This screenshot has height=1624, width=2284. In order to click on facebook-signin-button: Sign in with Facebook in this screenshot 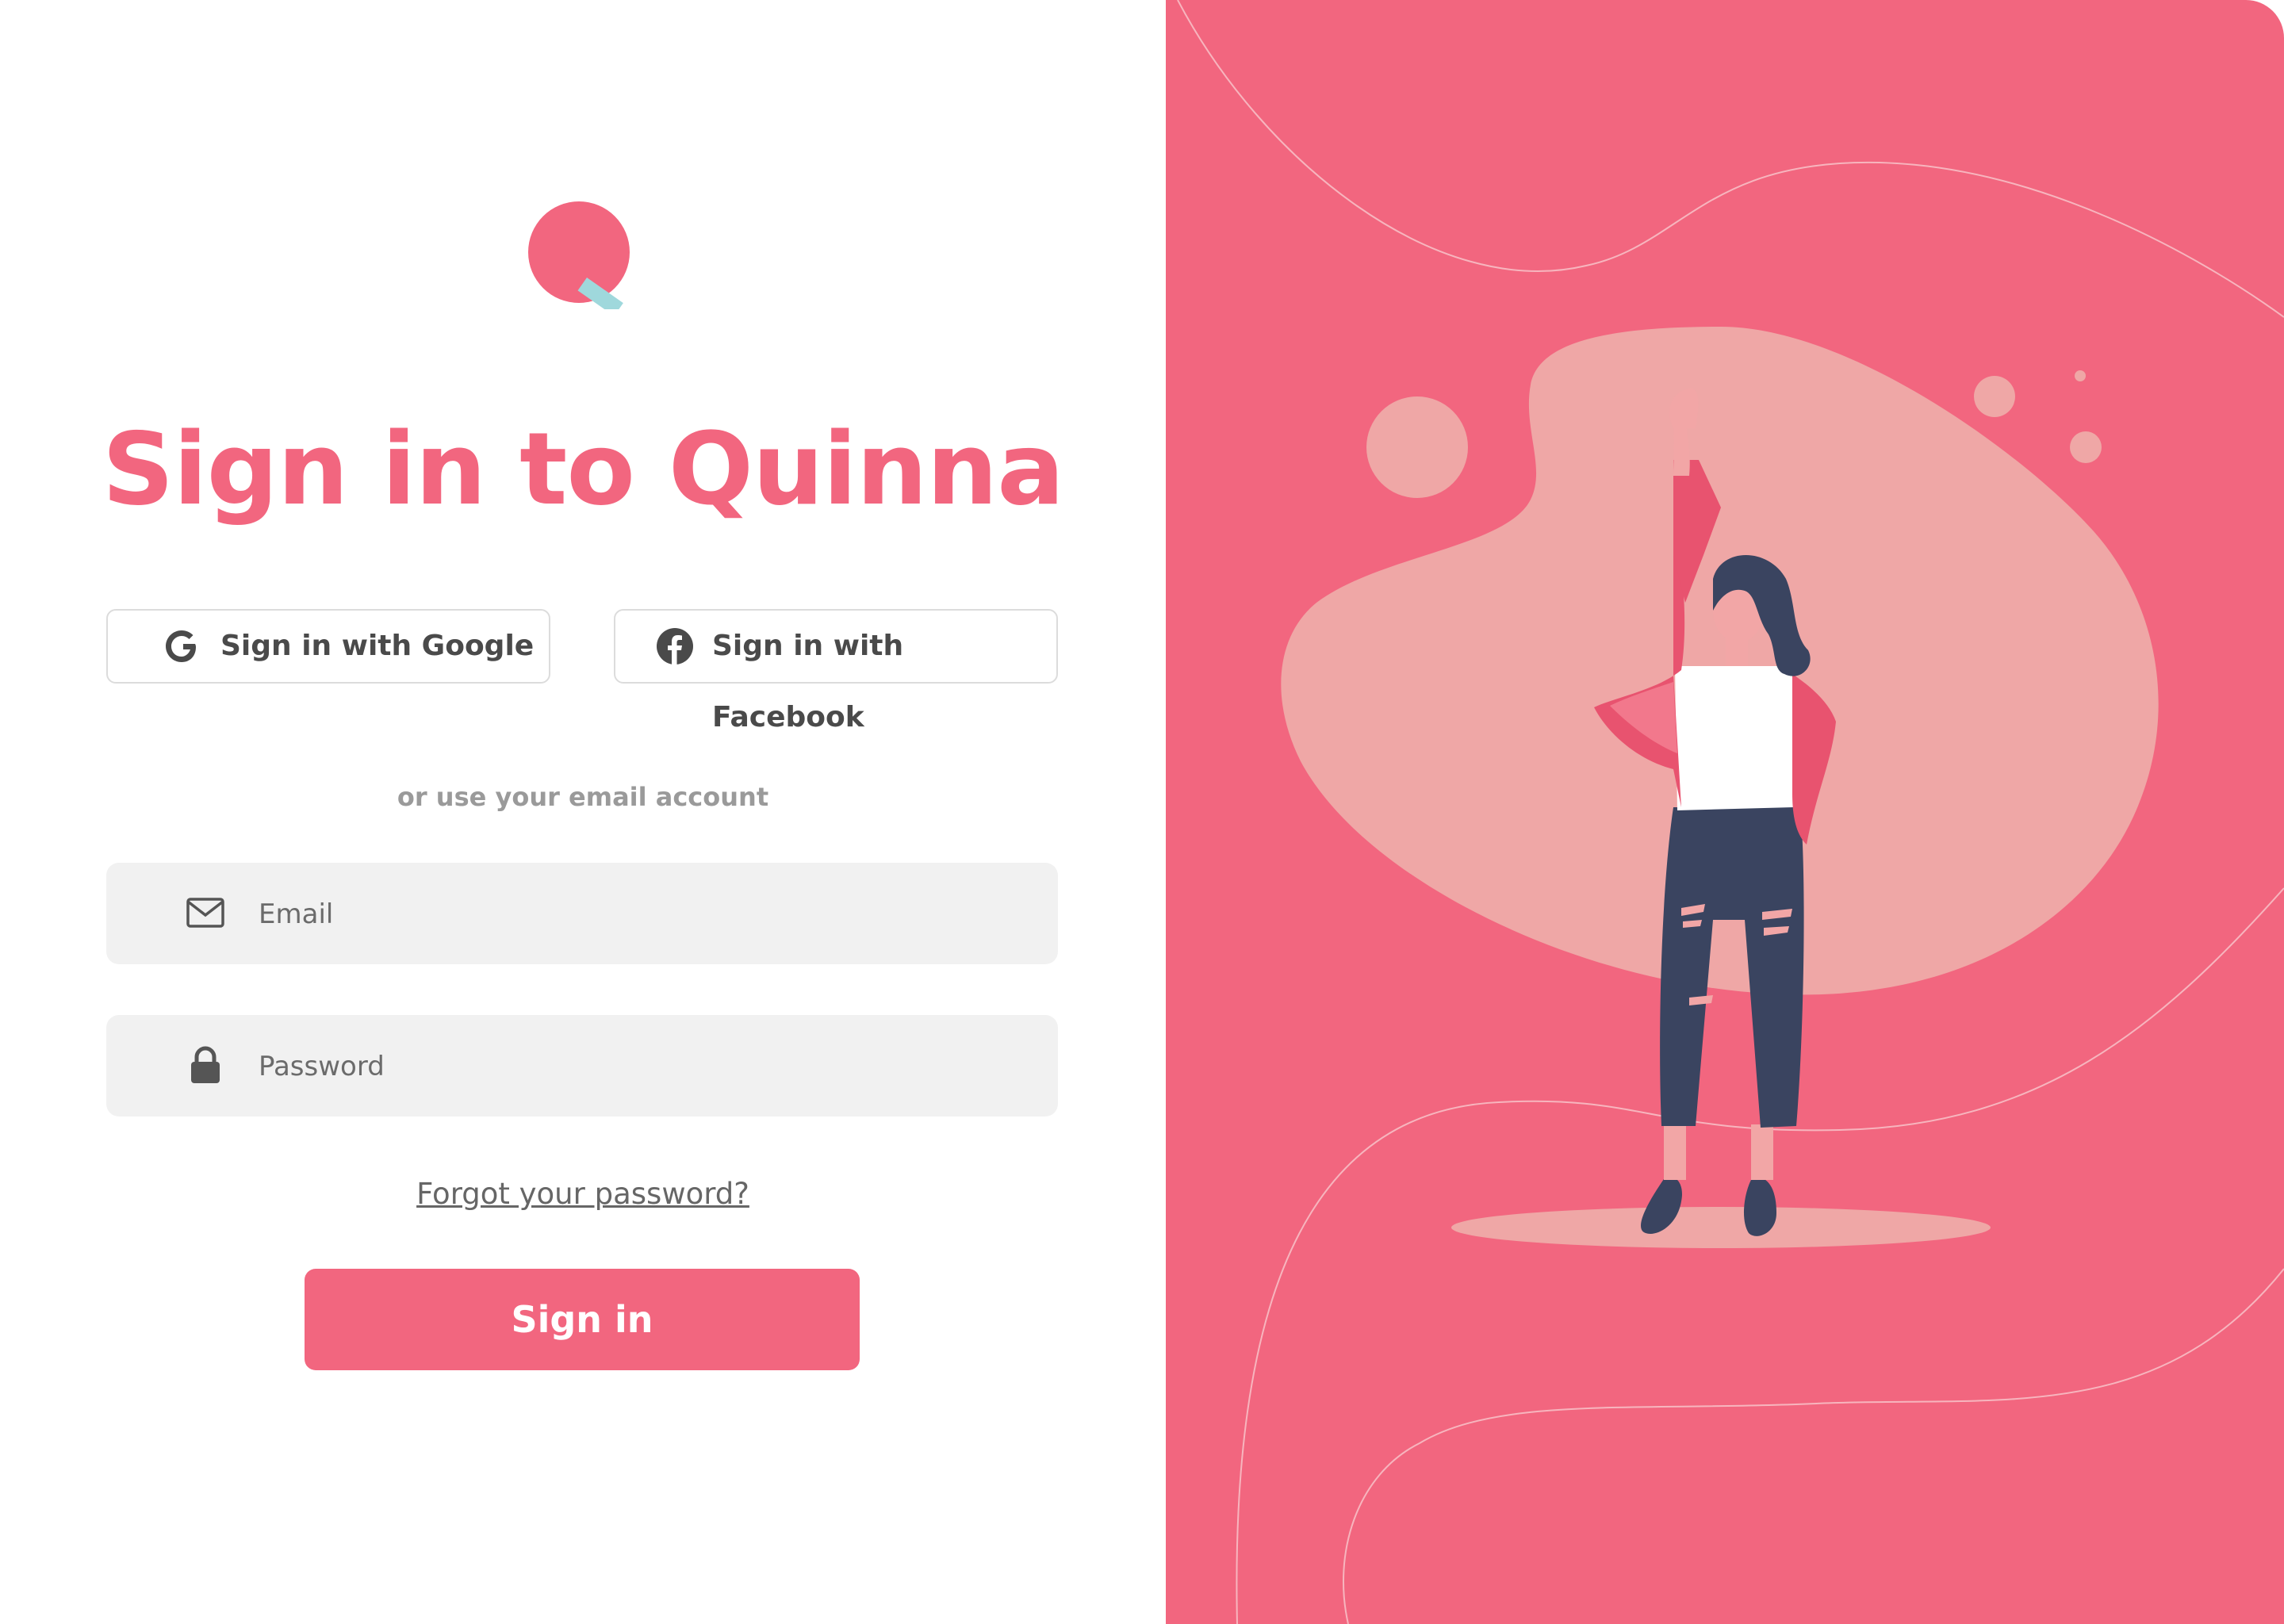, I will do `click(836, 671)`.